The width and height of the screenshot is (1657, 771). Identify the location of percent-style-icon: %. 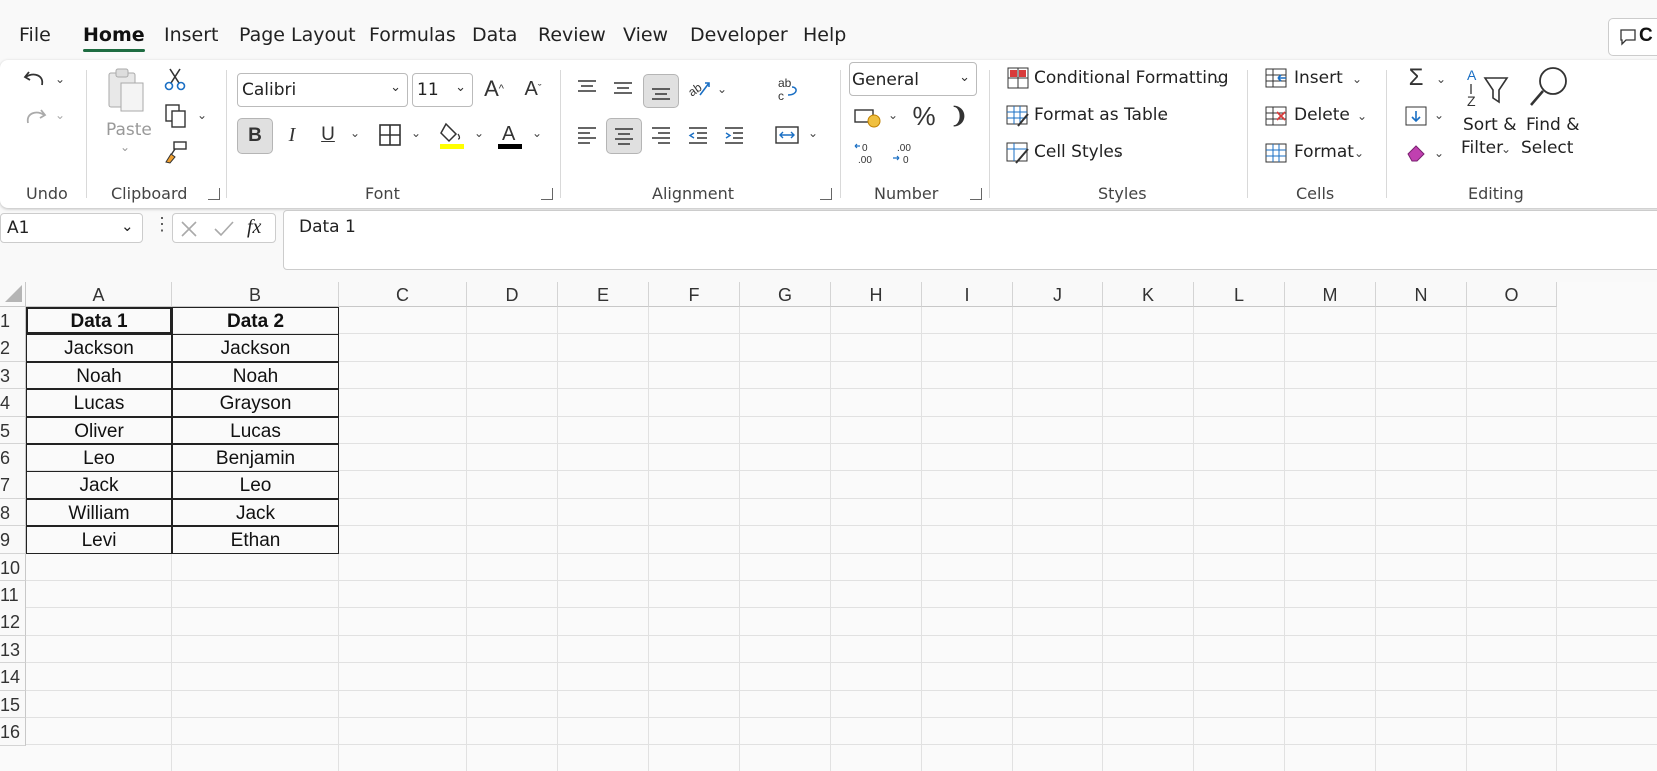
(924, 116).